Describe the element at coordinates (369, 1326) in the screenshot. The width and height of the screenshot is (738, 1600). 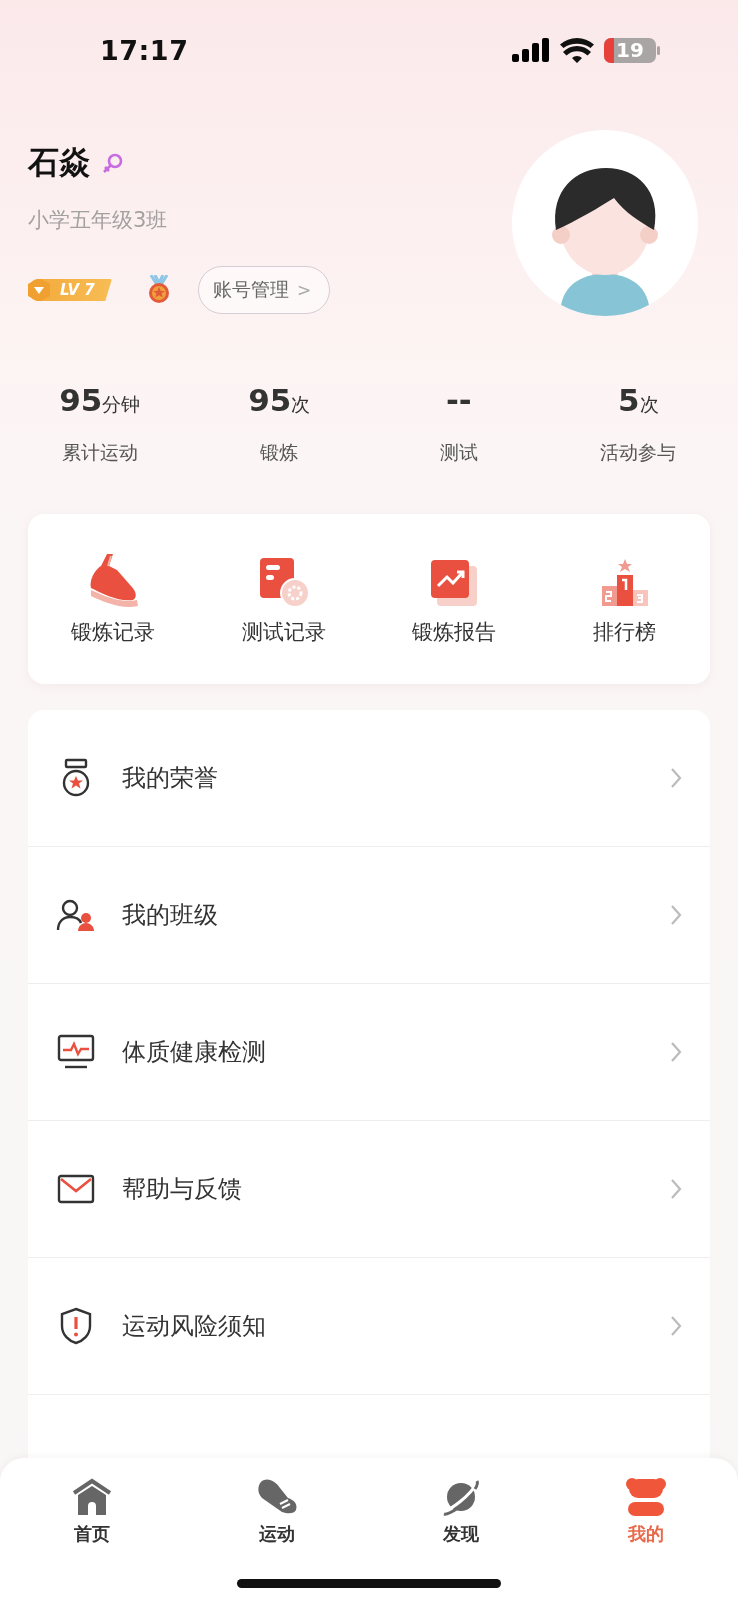
I see `menu-item: 运动风险须知` at that location.